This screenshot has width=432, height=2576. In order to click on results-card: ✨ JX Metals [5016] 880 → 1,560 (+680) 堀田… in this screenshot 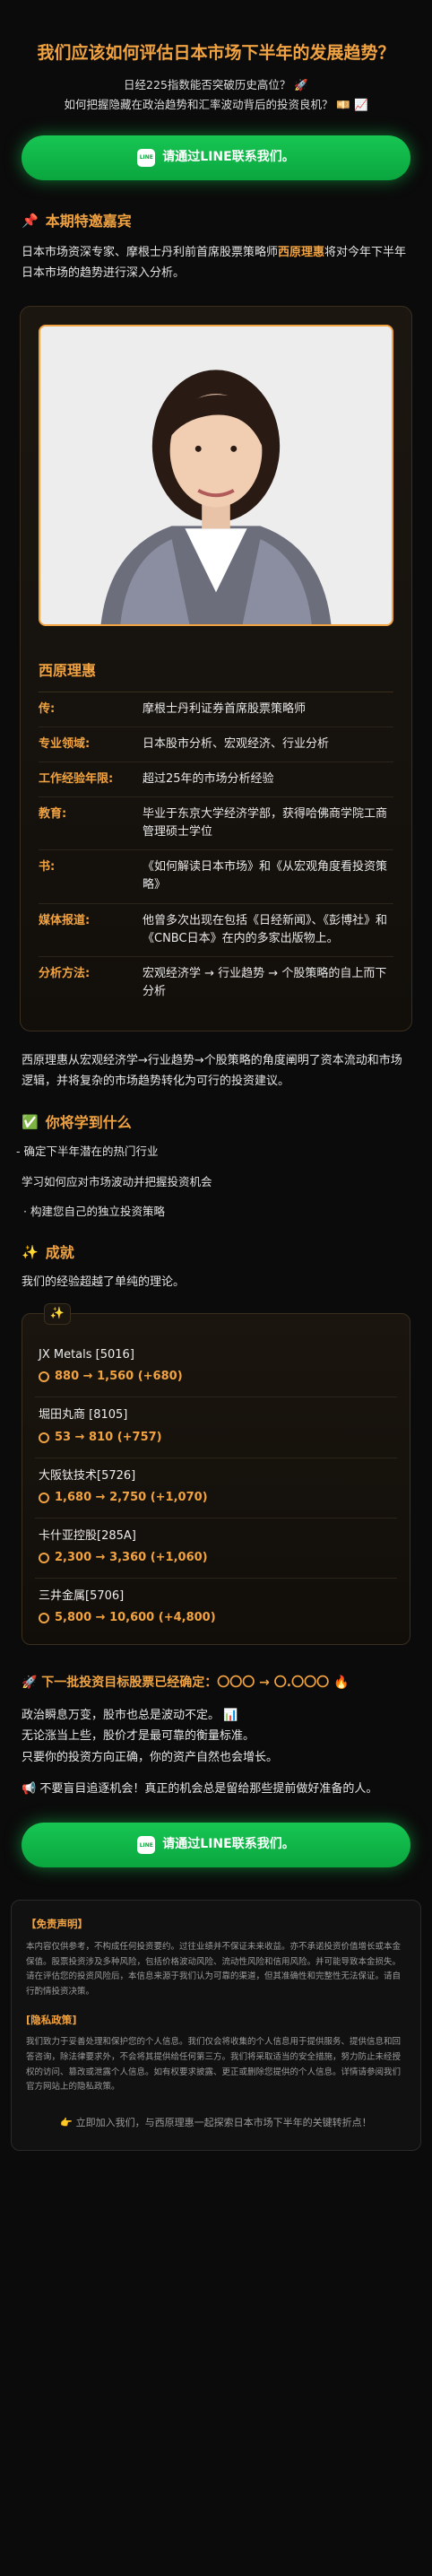, I will do `click(216, 1474)`.